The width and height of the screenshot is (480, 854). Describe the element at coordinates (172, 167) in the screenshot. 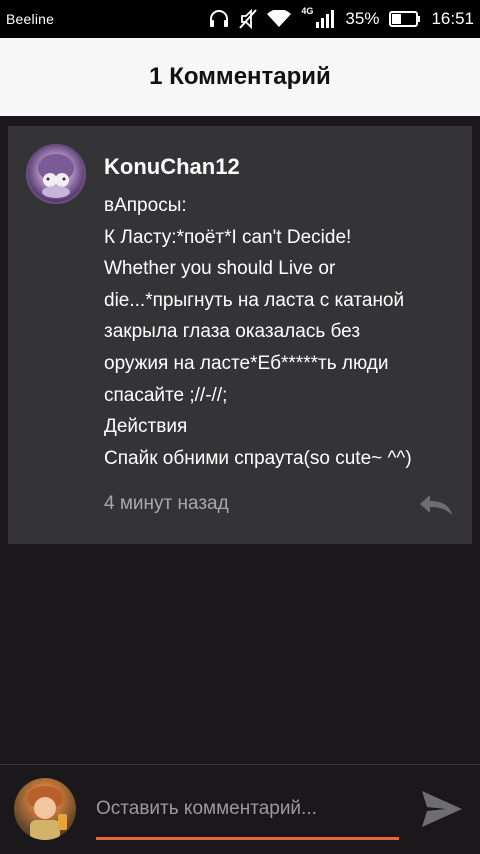

I see `comment-author: KonuChan12` at that location.